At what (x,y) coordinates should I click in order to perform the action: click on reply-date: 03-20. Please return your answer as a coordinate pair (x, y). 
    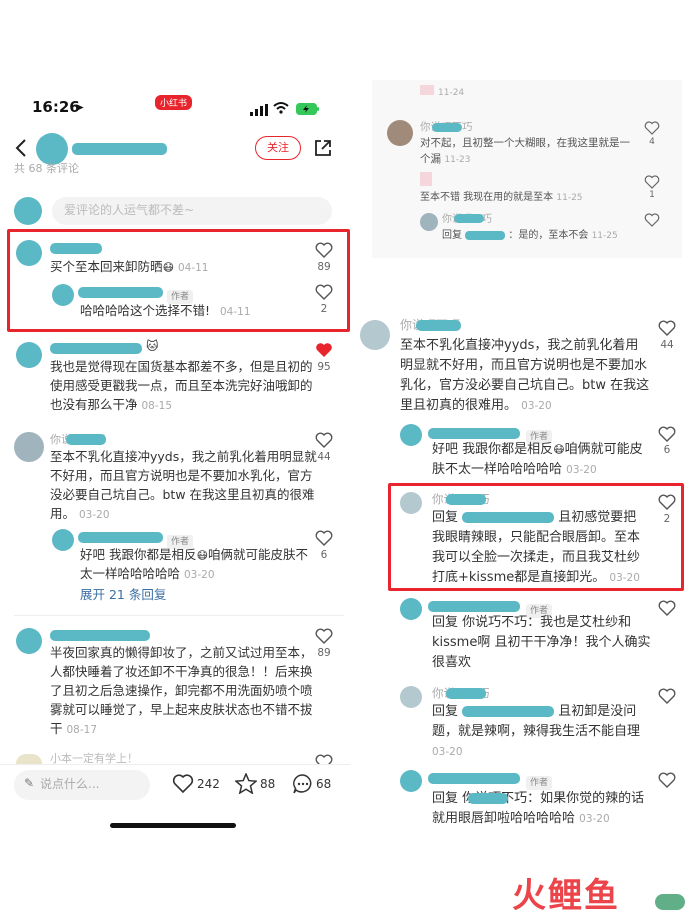
    Looking at the image, I should click on (447, 752).